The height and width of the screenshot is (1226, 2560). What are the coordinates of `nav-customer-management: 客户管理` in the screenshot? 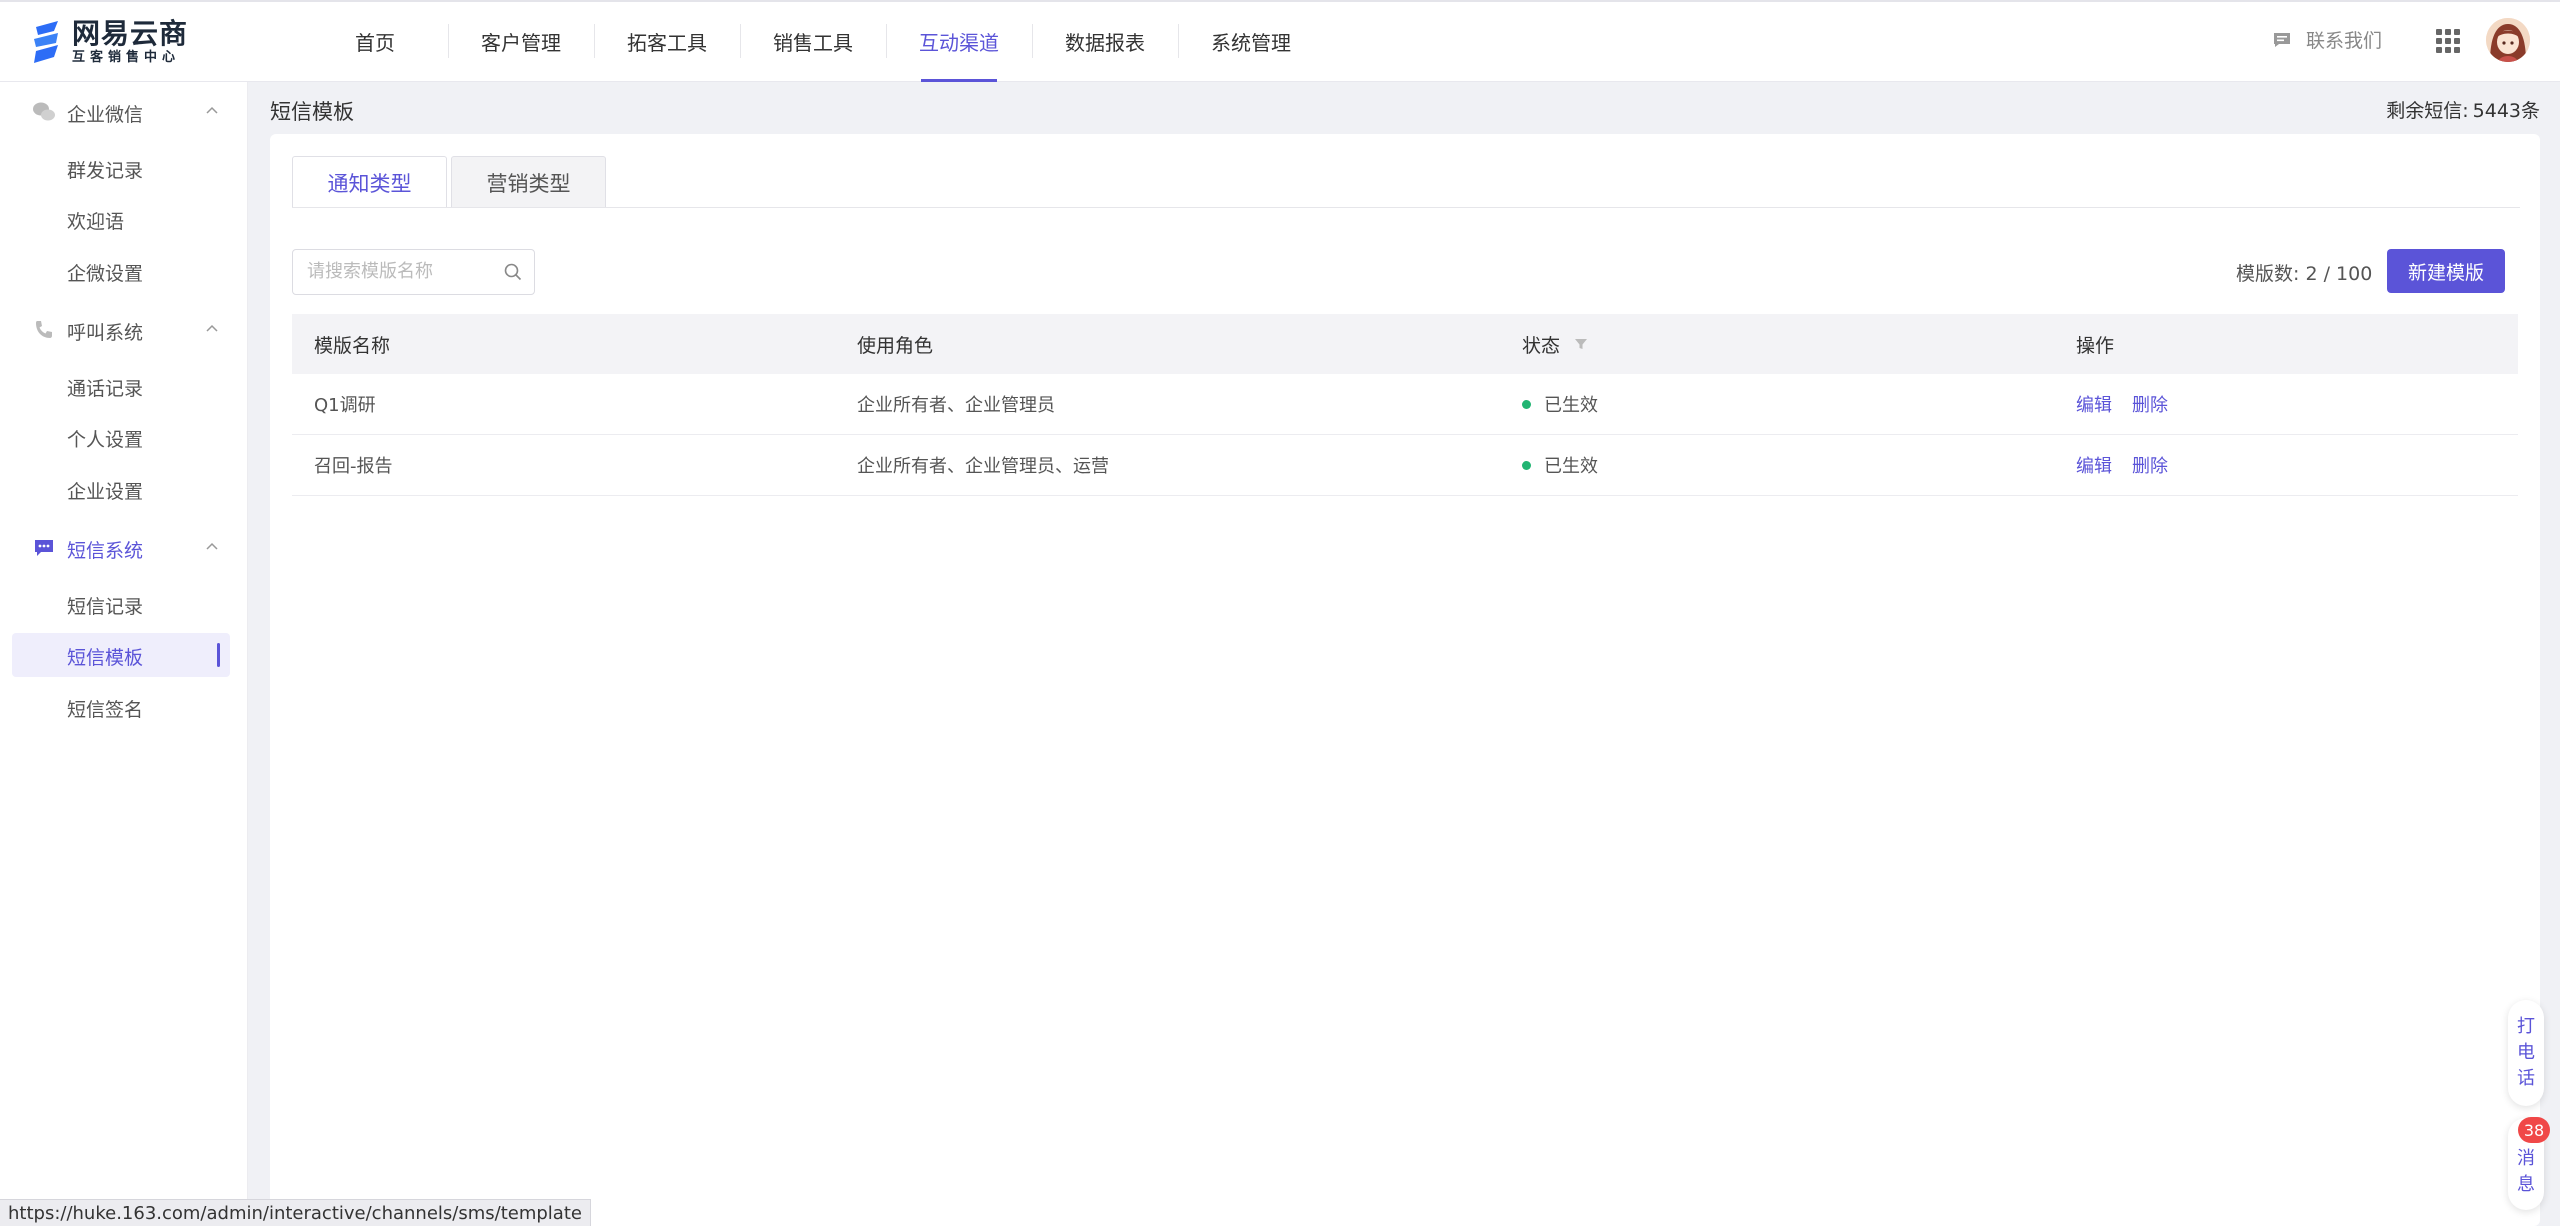 It's located at (521, 41).